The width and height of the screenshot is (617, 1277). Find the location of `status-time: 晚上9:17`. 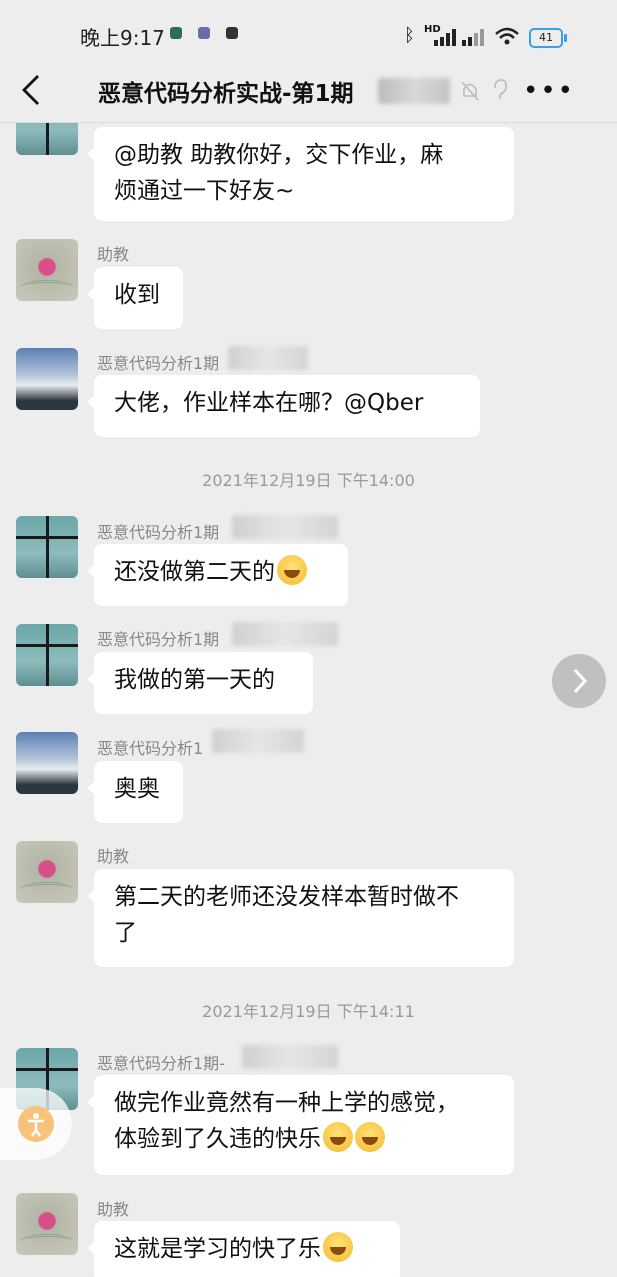

status-time: 晚上9:17 is located at coordinates (122, 38).